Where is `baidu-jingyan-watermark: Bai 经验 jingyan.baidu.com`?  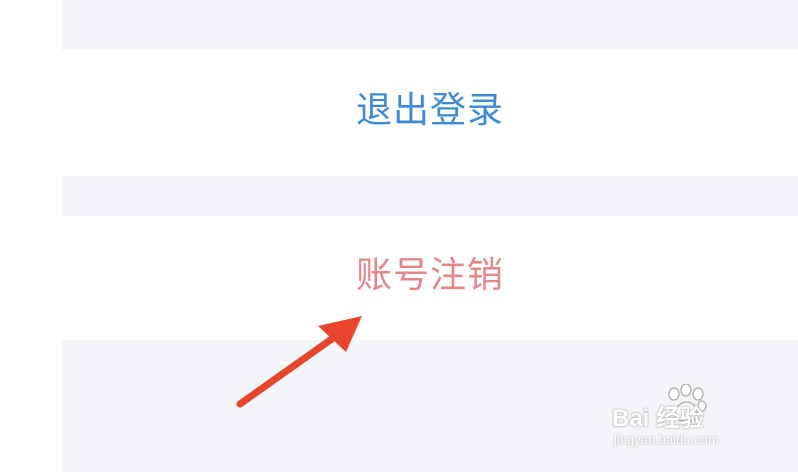 baidu-jingyan-watermark: Bai 经验 jingyan.baidu.com is located at coordinates (687, 419).